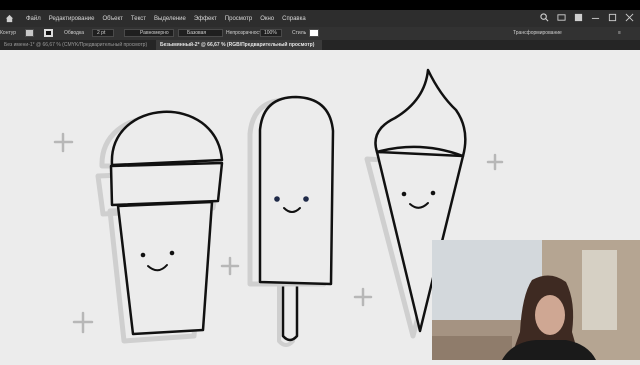 Image resolution: width=640 pixels, height=365 pixels. What do you see at coordinates (170, 19) in the screenshot?
I see `menu-select: Выделение` at bounding box center [170, 19].